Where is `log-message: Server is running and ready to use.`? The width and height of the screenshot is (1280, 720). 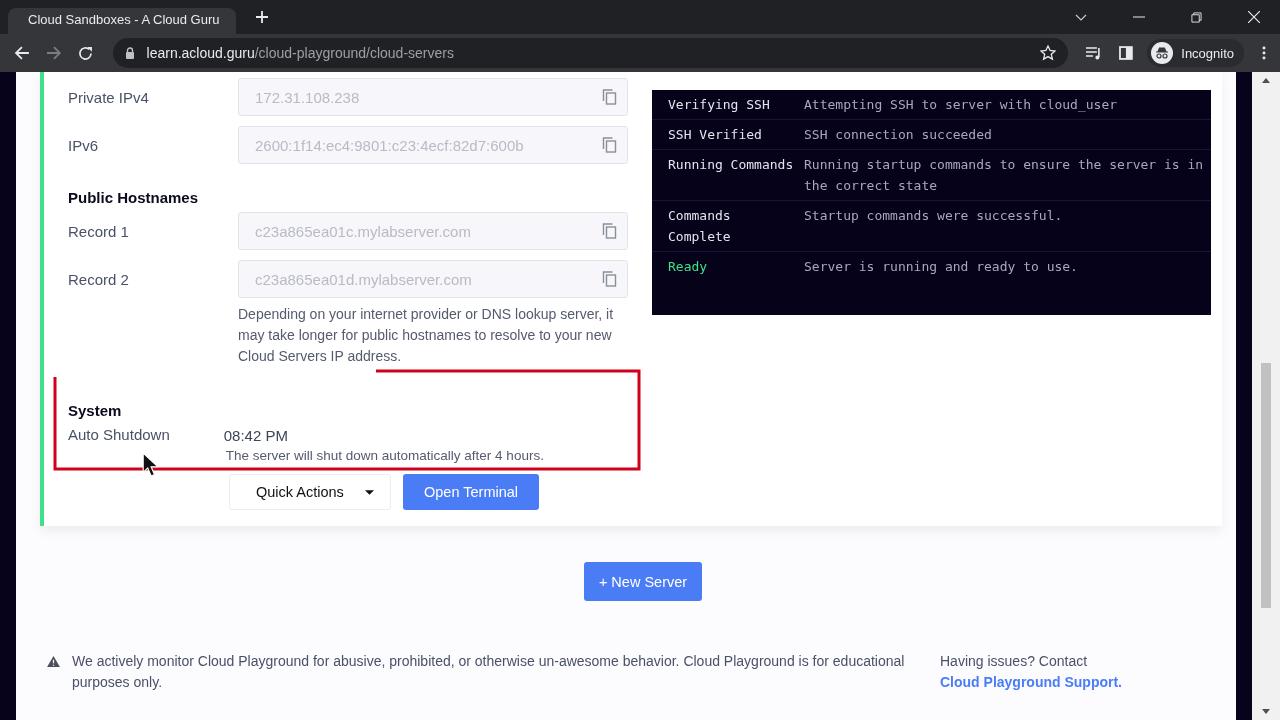
log-message: Server is running and ready to use. is located at coordinates (941, 267).